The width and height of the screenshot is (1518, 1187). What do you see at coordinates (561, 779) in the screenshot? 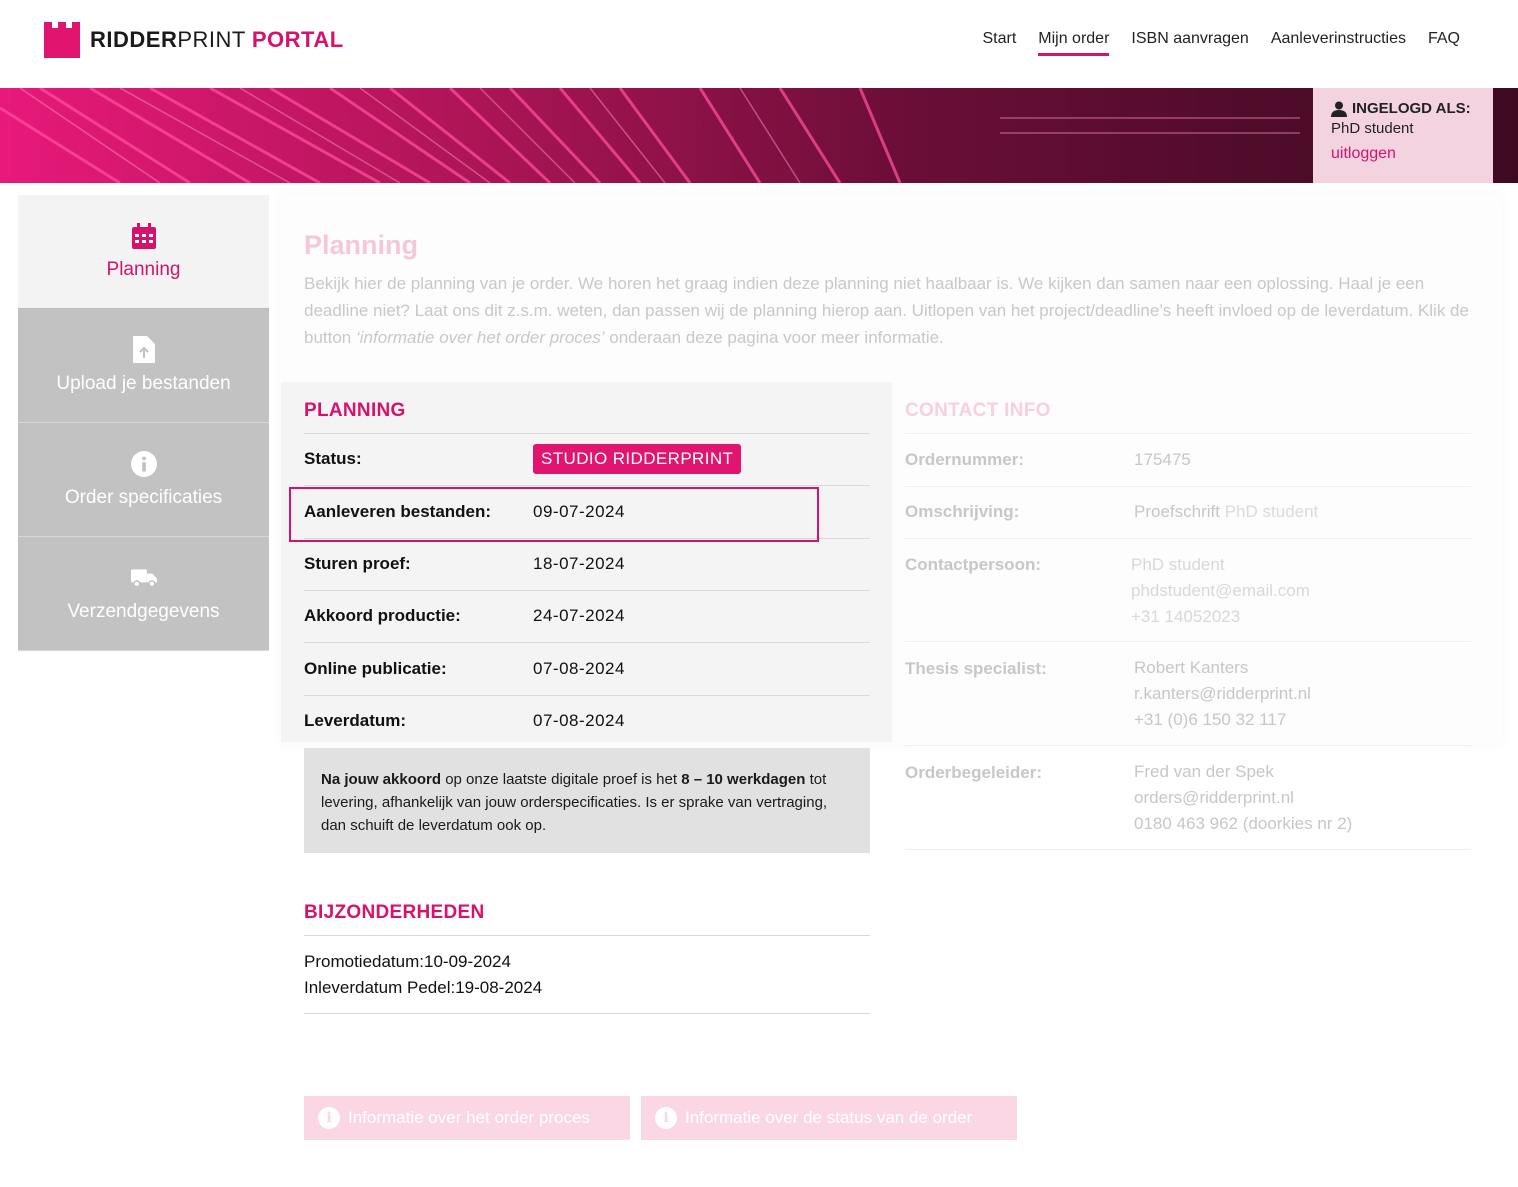
I see `note-text-1: op onze laatste digitale proef is het` at bounding box center [561, 779].